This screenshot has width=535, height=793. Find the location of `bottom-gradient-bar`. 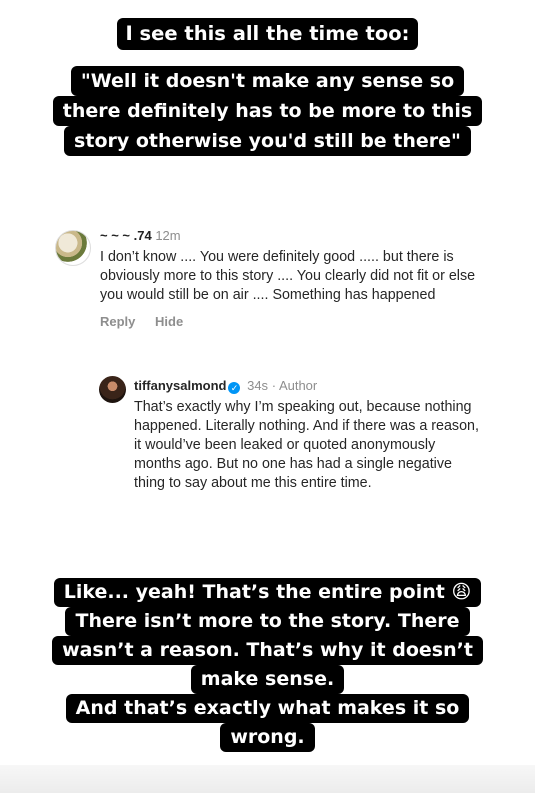

bottom-gradient-bar is located at coordinates (267, 779).